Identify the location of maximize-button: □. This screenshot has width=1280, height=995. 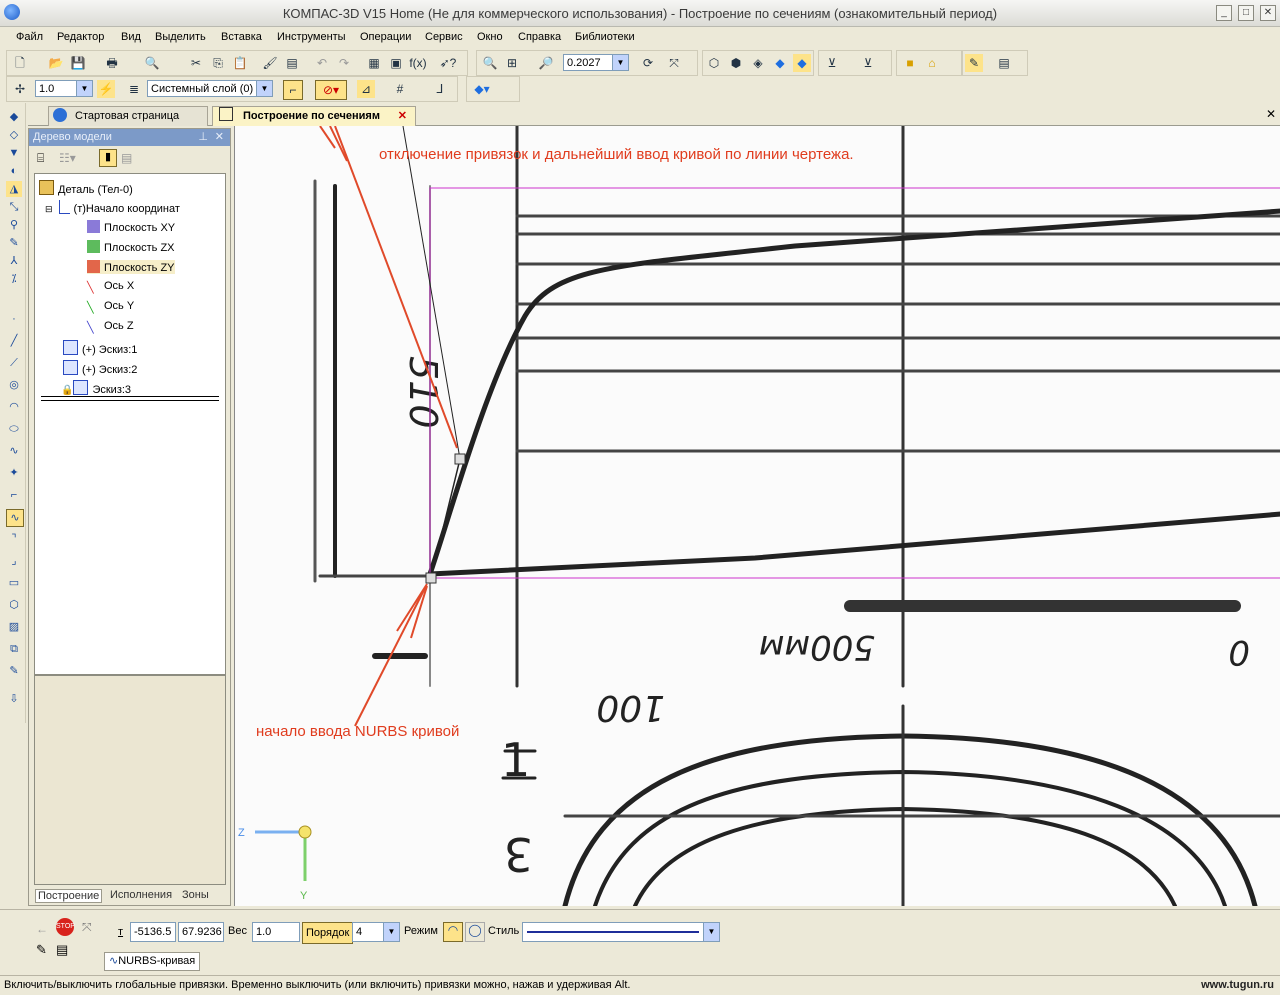
(1246, 13).